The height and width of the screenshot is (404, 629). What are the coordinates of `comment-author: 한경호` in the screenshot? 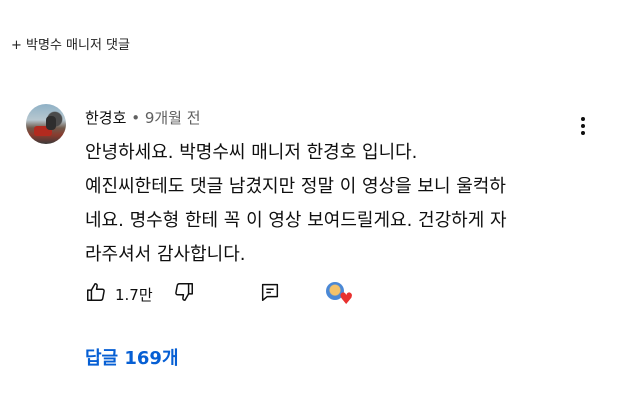 It's located at (105, 118).